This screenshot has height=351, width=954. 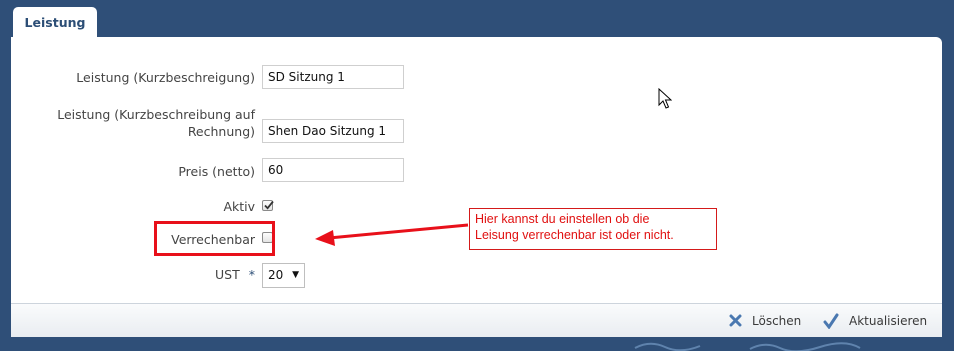 I want to click on tab-label: Leistung, so click(x=55, y=22).